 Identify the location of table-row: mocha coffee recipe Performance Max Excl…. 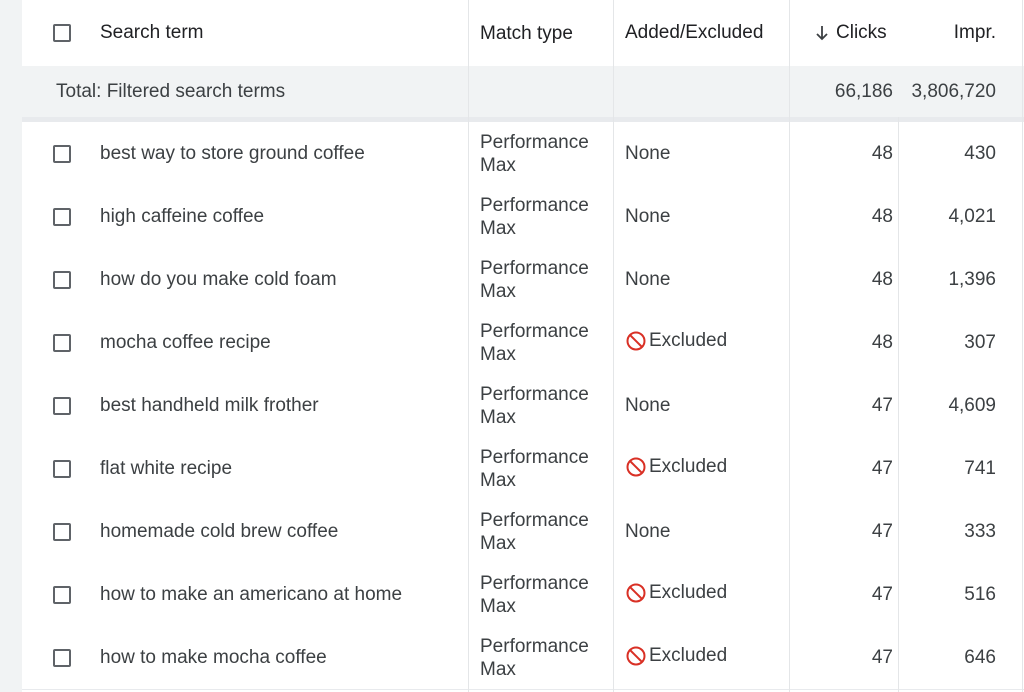
(523, 343).